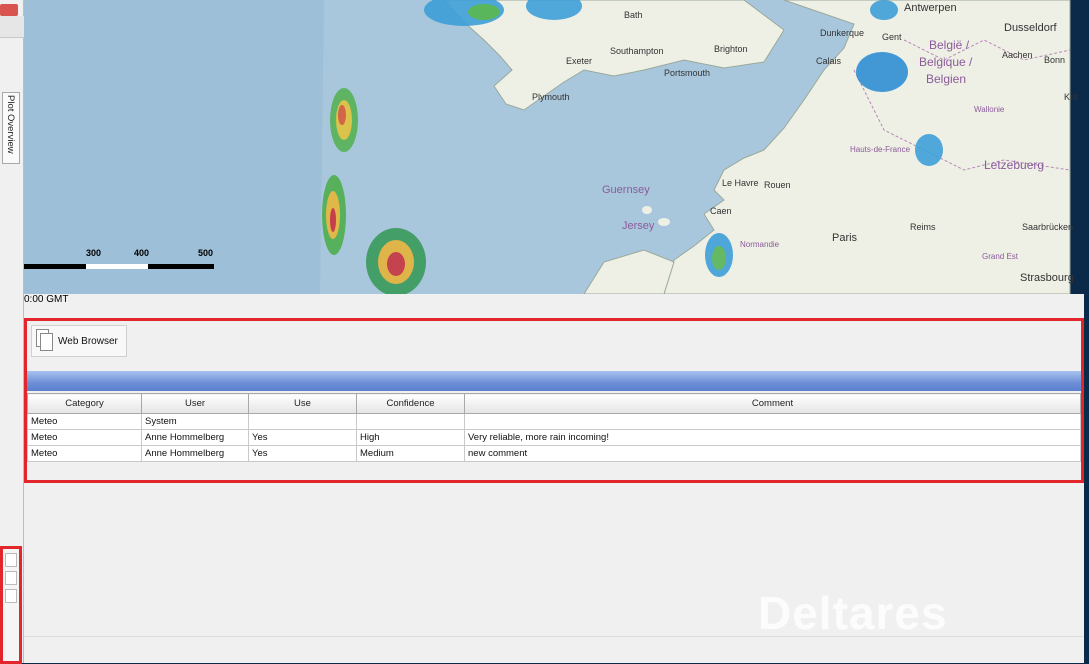 The height and width of the screenshot is (664, 1089). Describe the element at coordinates (772, 437) in the screenshot. I see `cell-comment: Very reliable, more rain incoming!` at that location.